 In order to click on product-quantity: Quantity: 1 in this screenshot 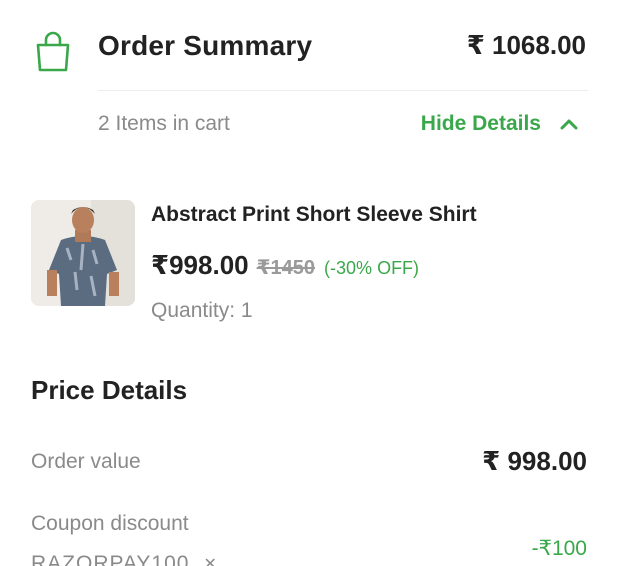, I will do `click(202, 310)`.